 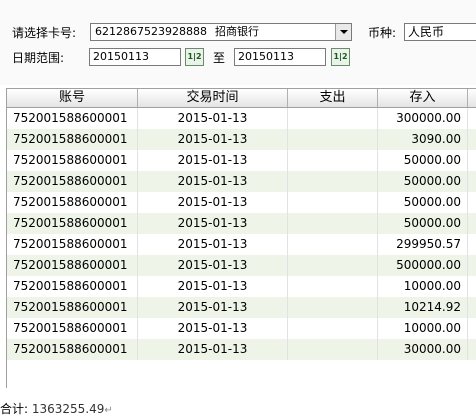 What do you see at coordinates (423, 307) in the screenshot?
I see `deposit-cell: 10214.92` at bounding box center [423, 307].